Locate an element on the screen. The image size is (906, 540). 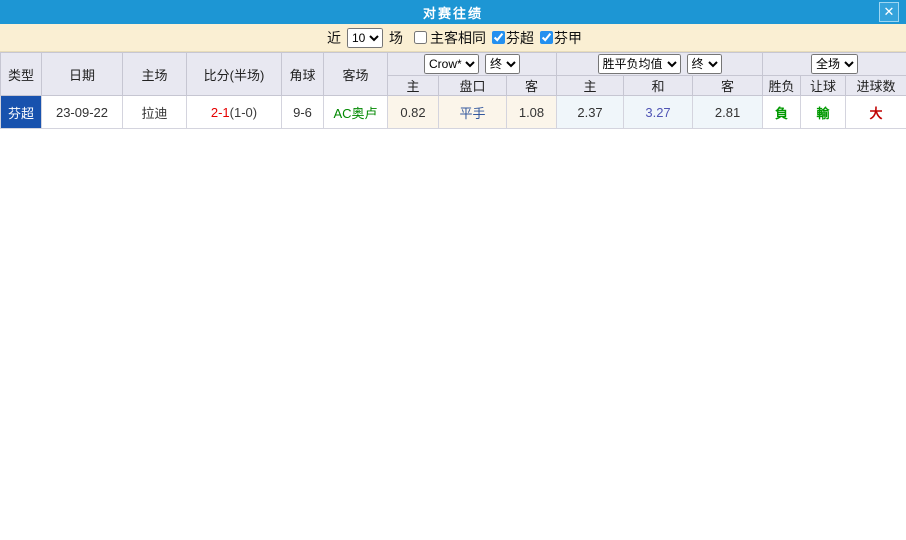
cell-home-team: 拉迪 is located at coordinates (154, 112).